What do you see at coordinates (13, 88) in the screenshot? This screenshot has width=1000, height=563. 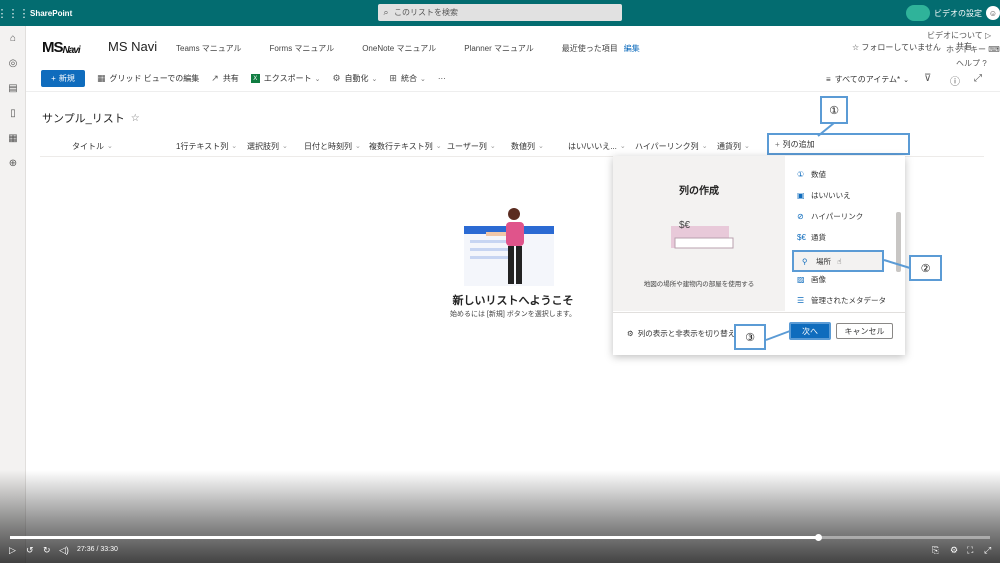 I see `news-icon: ▤` at bounding box center [13, 88].